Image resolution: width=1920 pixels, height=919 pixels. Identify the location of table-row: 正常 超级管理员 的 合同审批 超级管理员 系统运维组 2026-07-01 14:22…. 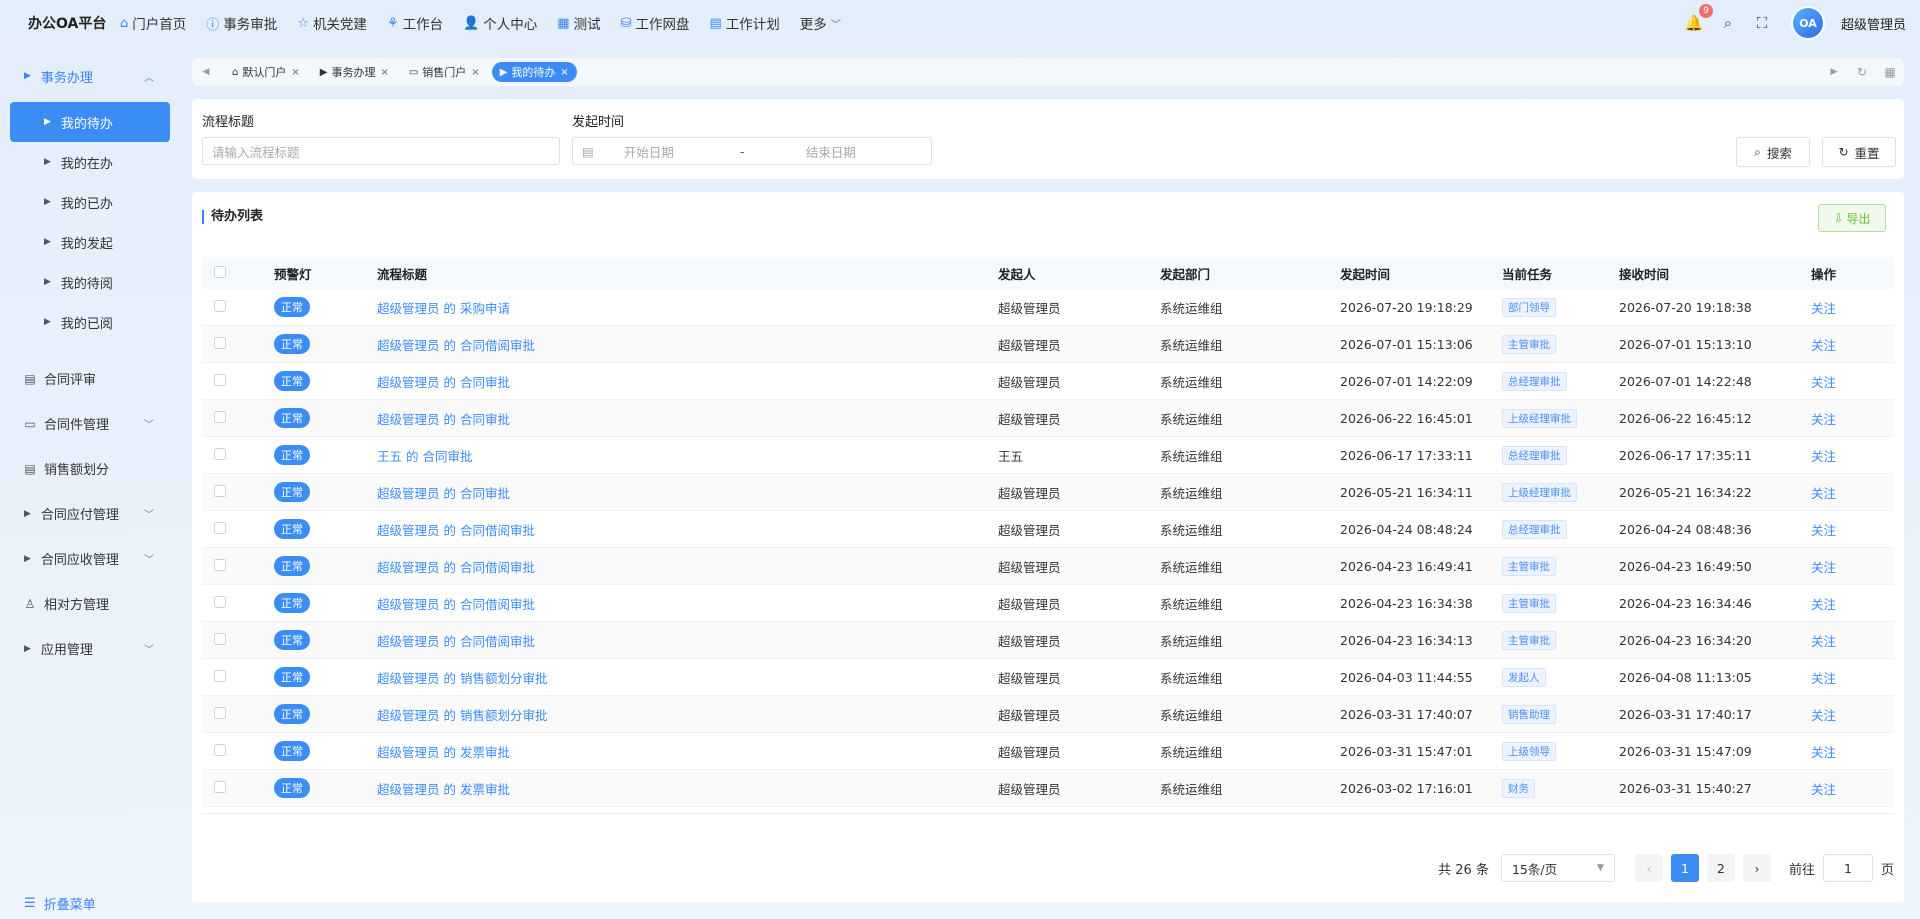
(1048, 381).